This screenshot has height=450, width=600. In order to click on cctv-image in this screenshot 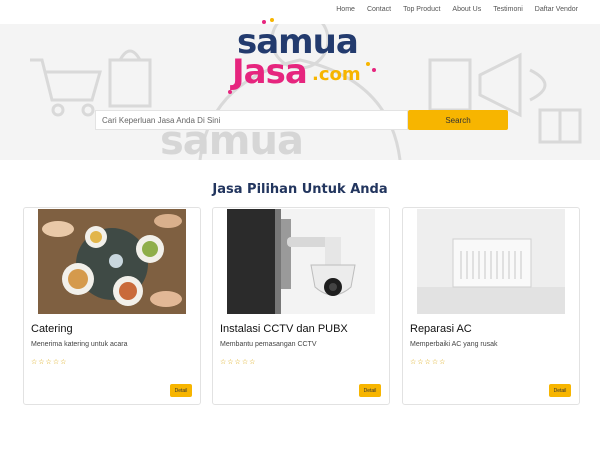, I will do `click(301, 261)`.